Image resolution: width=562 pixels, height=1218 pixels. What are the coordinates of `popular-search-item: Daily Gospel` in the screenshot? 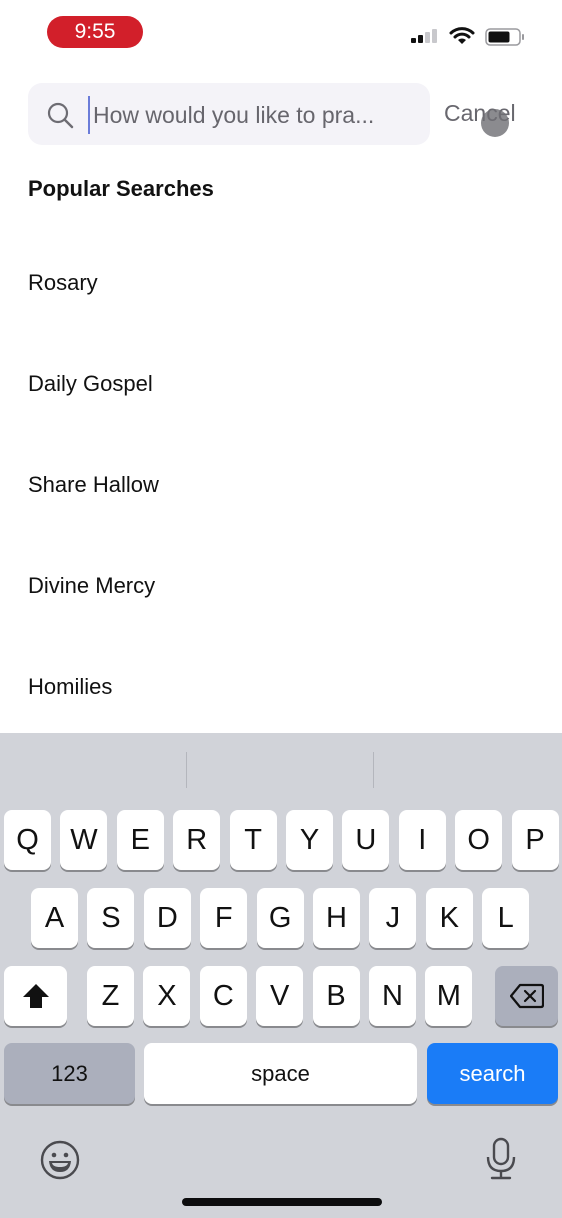 It's located at (90, 384).